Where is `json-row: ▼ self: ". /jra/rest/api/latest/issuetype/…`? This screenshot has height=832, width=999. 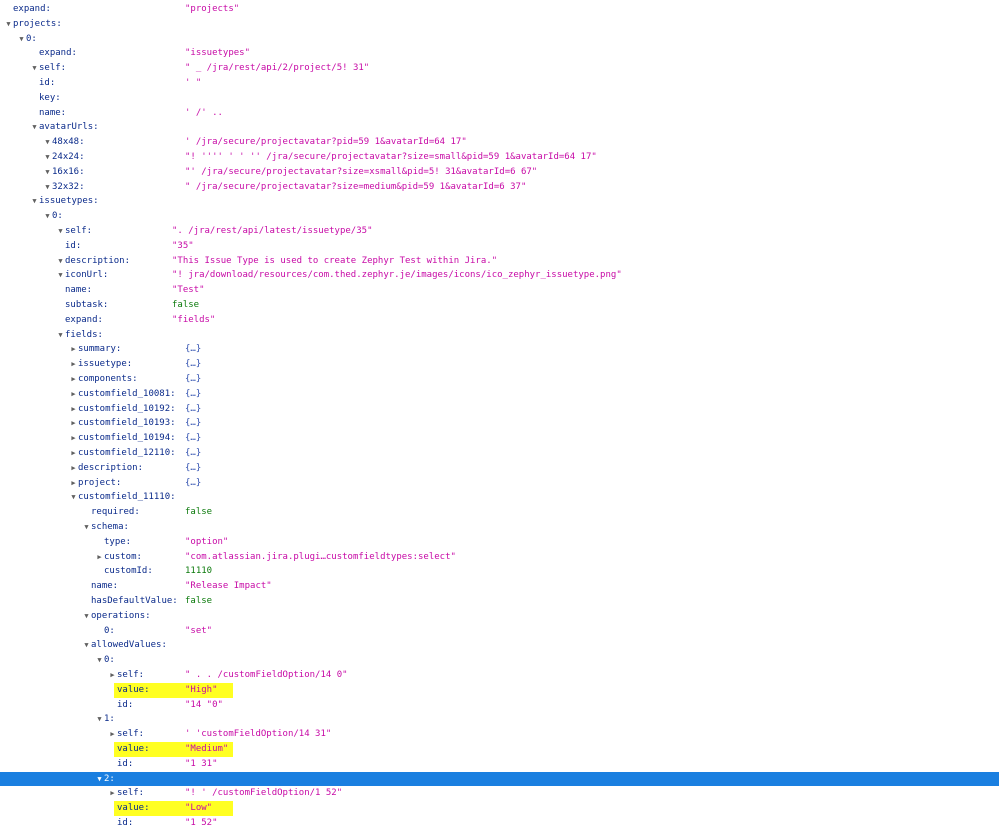 json-row: ▼ self: ". /jra/rest/api/latest/issuetype/… is located at coordinates (499, 231).